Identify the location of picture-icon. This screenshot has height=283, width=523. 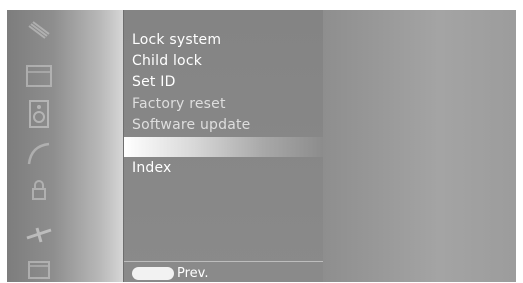
(39, 76).